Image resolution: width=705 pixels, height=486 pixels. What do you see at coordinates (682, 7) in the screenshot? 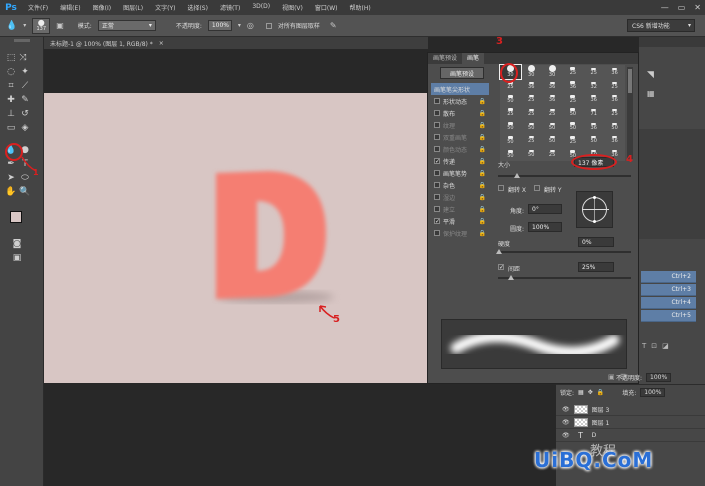
I see `maximize-button: ▭` at bounding box center [682, 7].